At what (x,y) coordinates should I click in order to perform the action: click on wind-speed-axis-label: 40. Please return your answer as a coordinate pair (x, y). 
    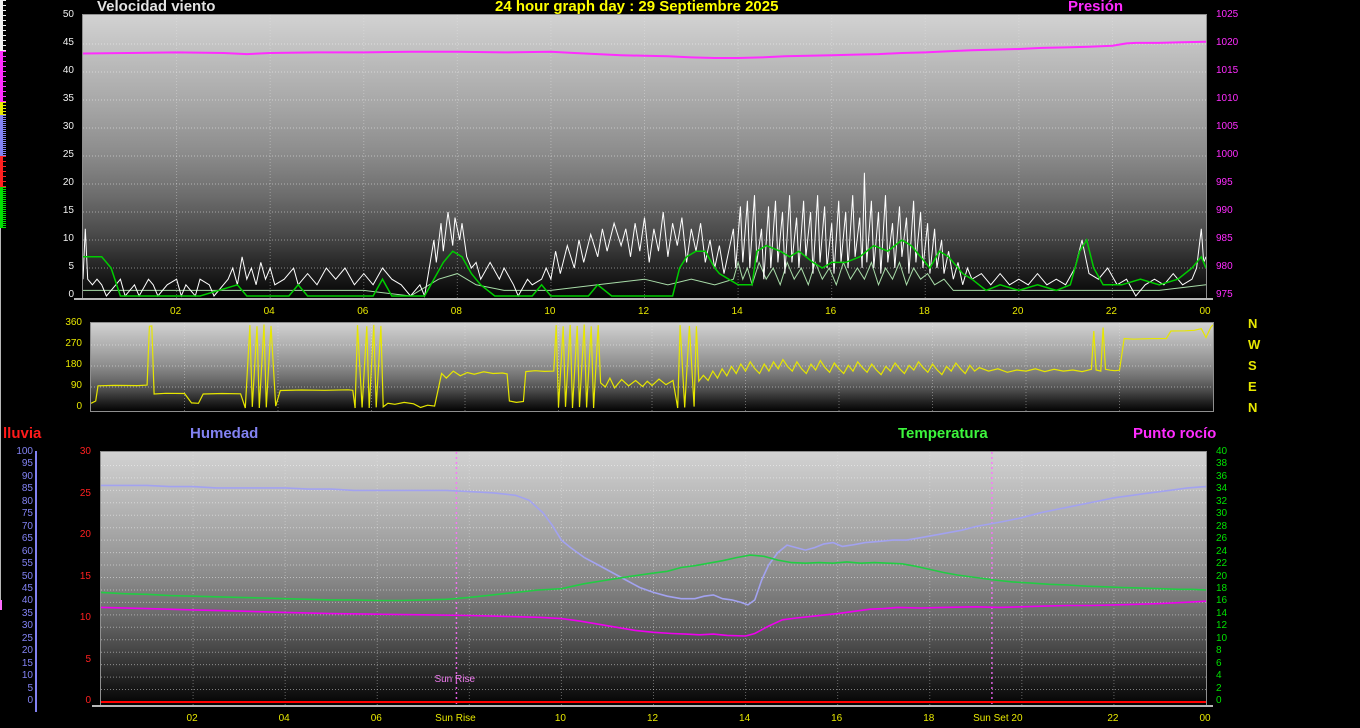
    Looking at the image, I should click on (68, 70).